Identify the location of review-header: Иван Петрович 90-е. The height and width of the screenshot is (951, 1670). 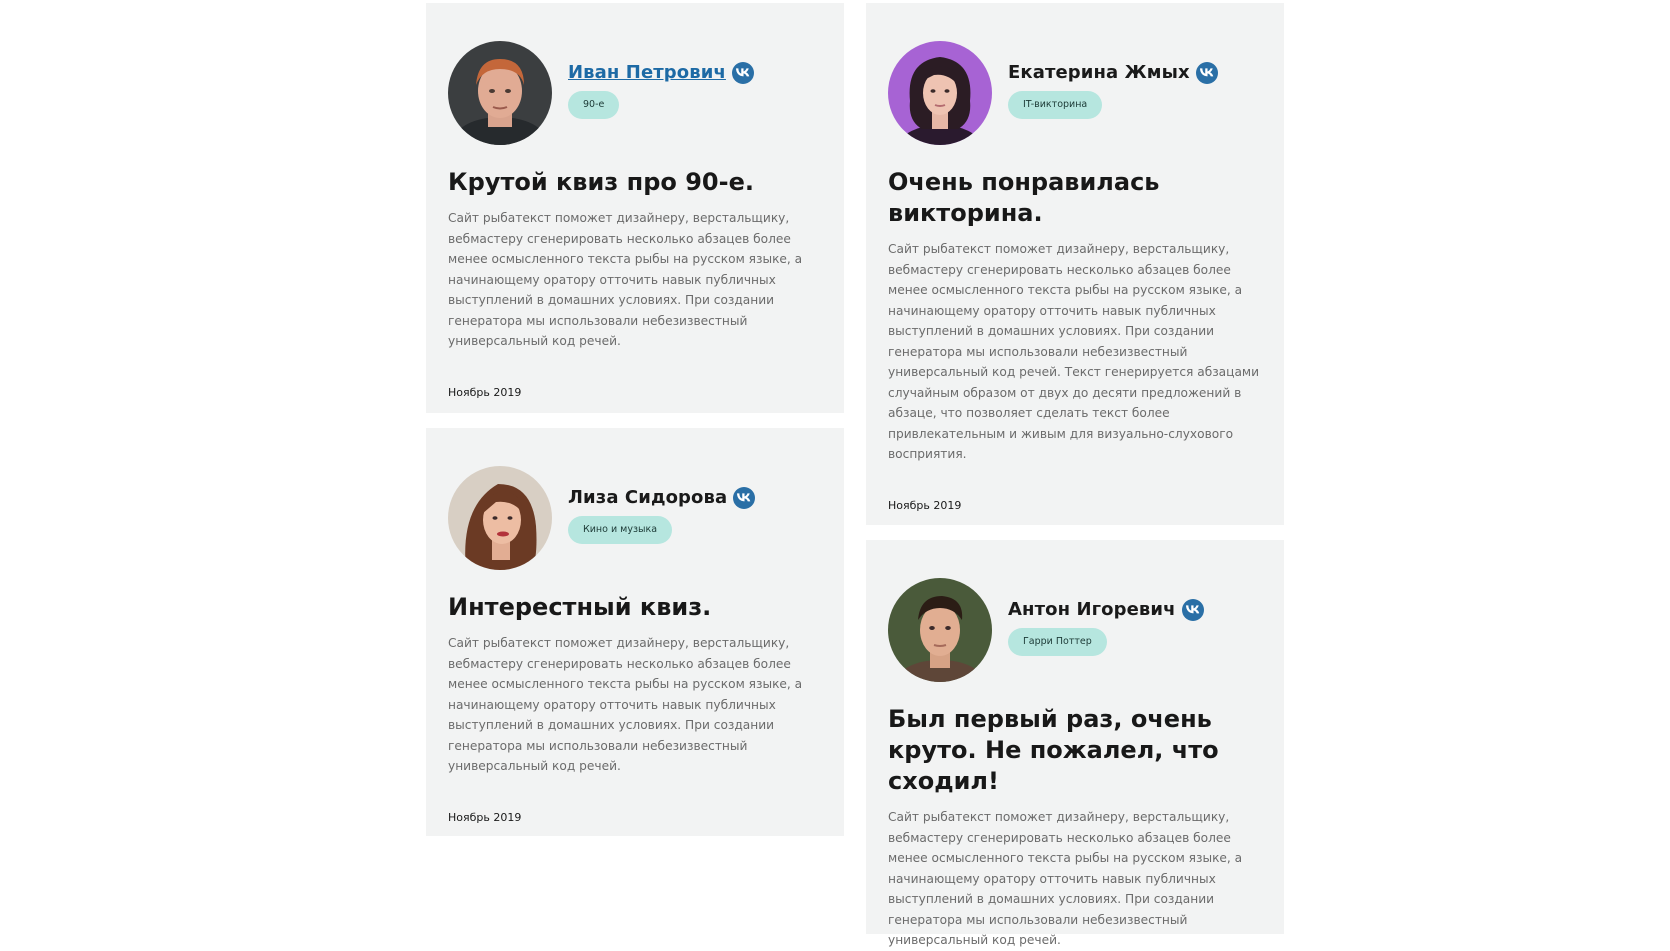
(635, 93).